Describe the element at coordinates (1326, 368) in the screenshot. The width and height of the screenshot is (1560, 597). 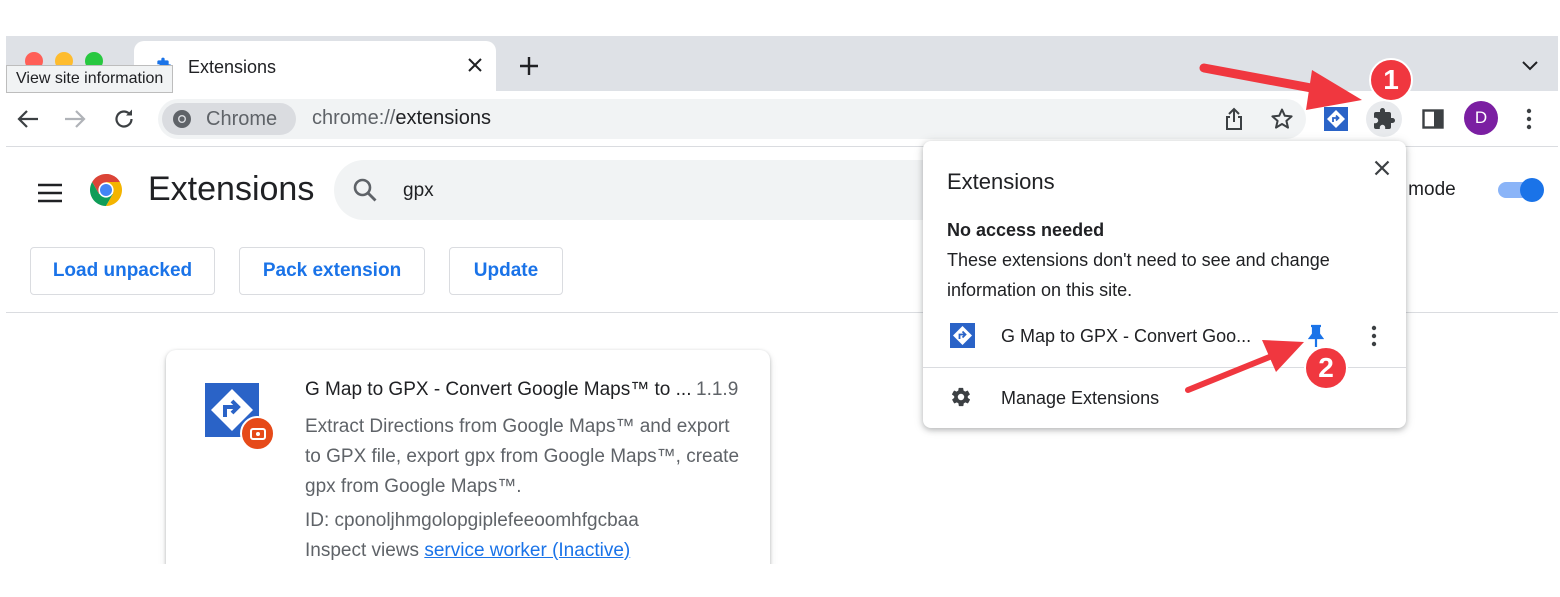
I see `step-2-badge: 2` at that location.